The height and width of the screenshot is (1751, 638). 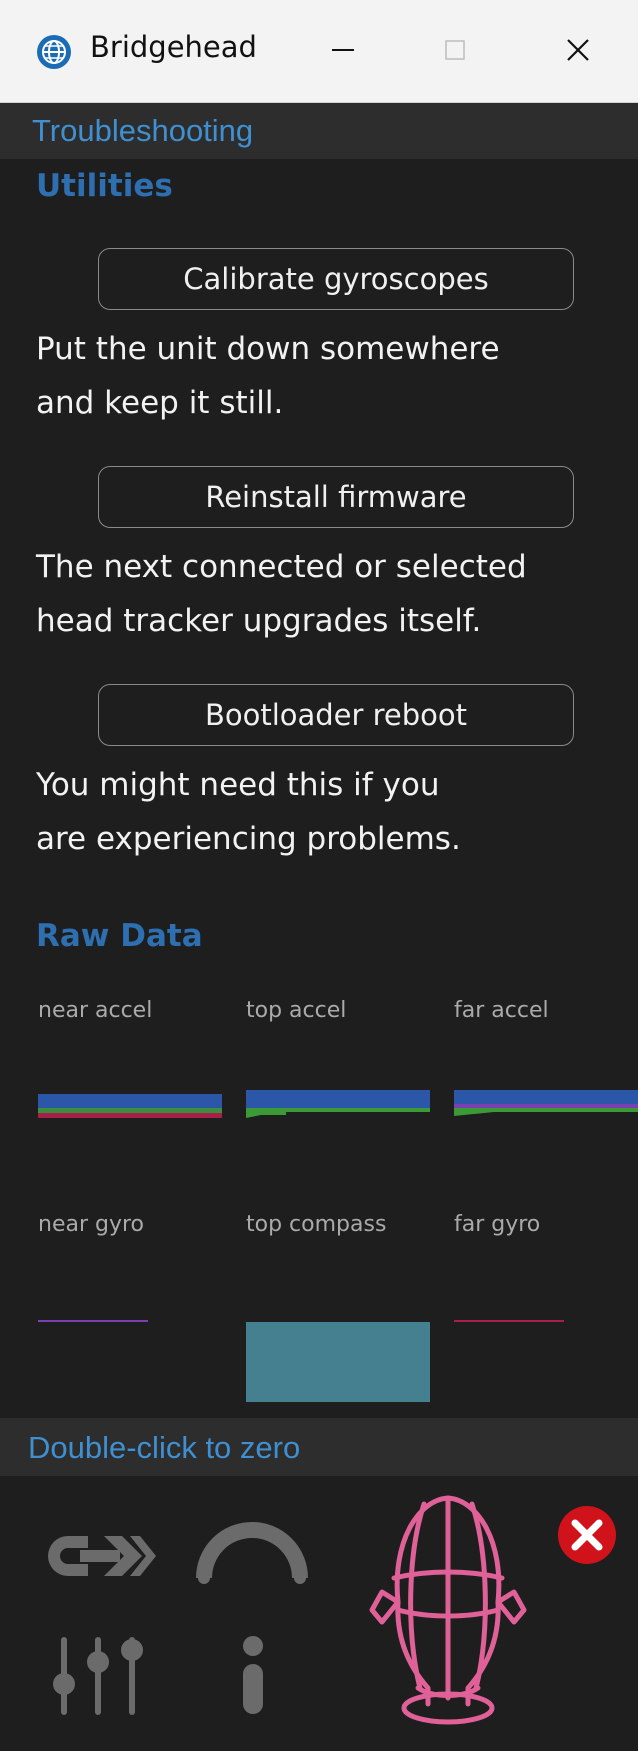 I want to click on bootloader-reboot-button: Bootloader reboot, so click(x=336, y=715).